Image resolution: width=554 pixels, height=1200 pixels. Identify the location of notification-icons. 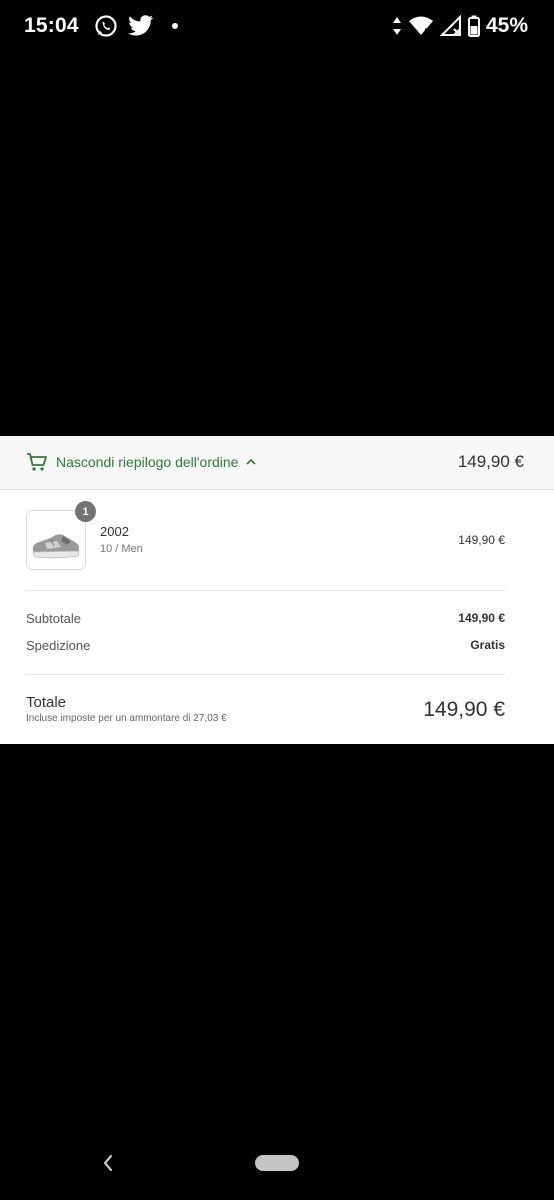
(136, 26).